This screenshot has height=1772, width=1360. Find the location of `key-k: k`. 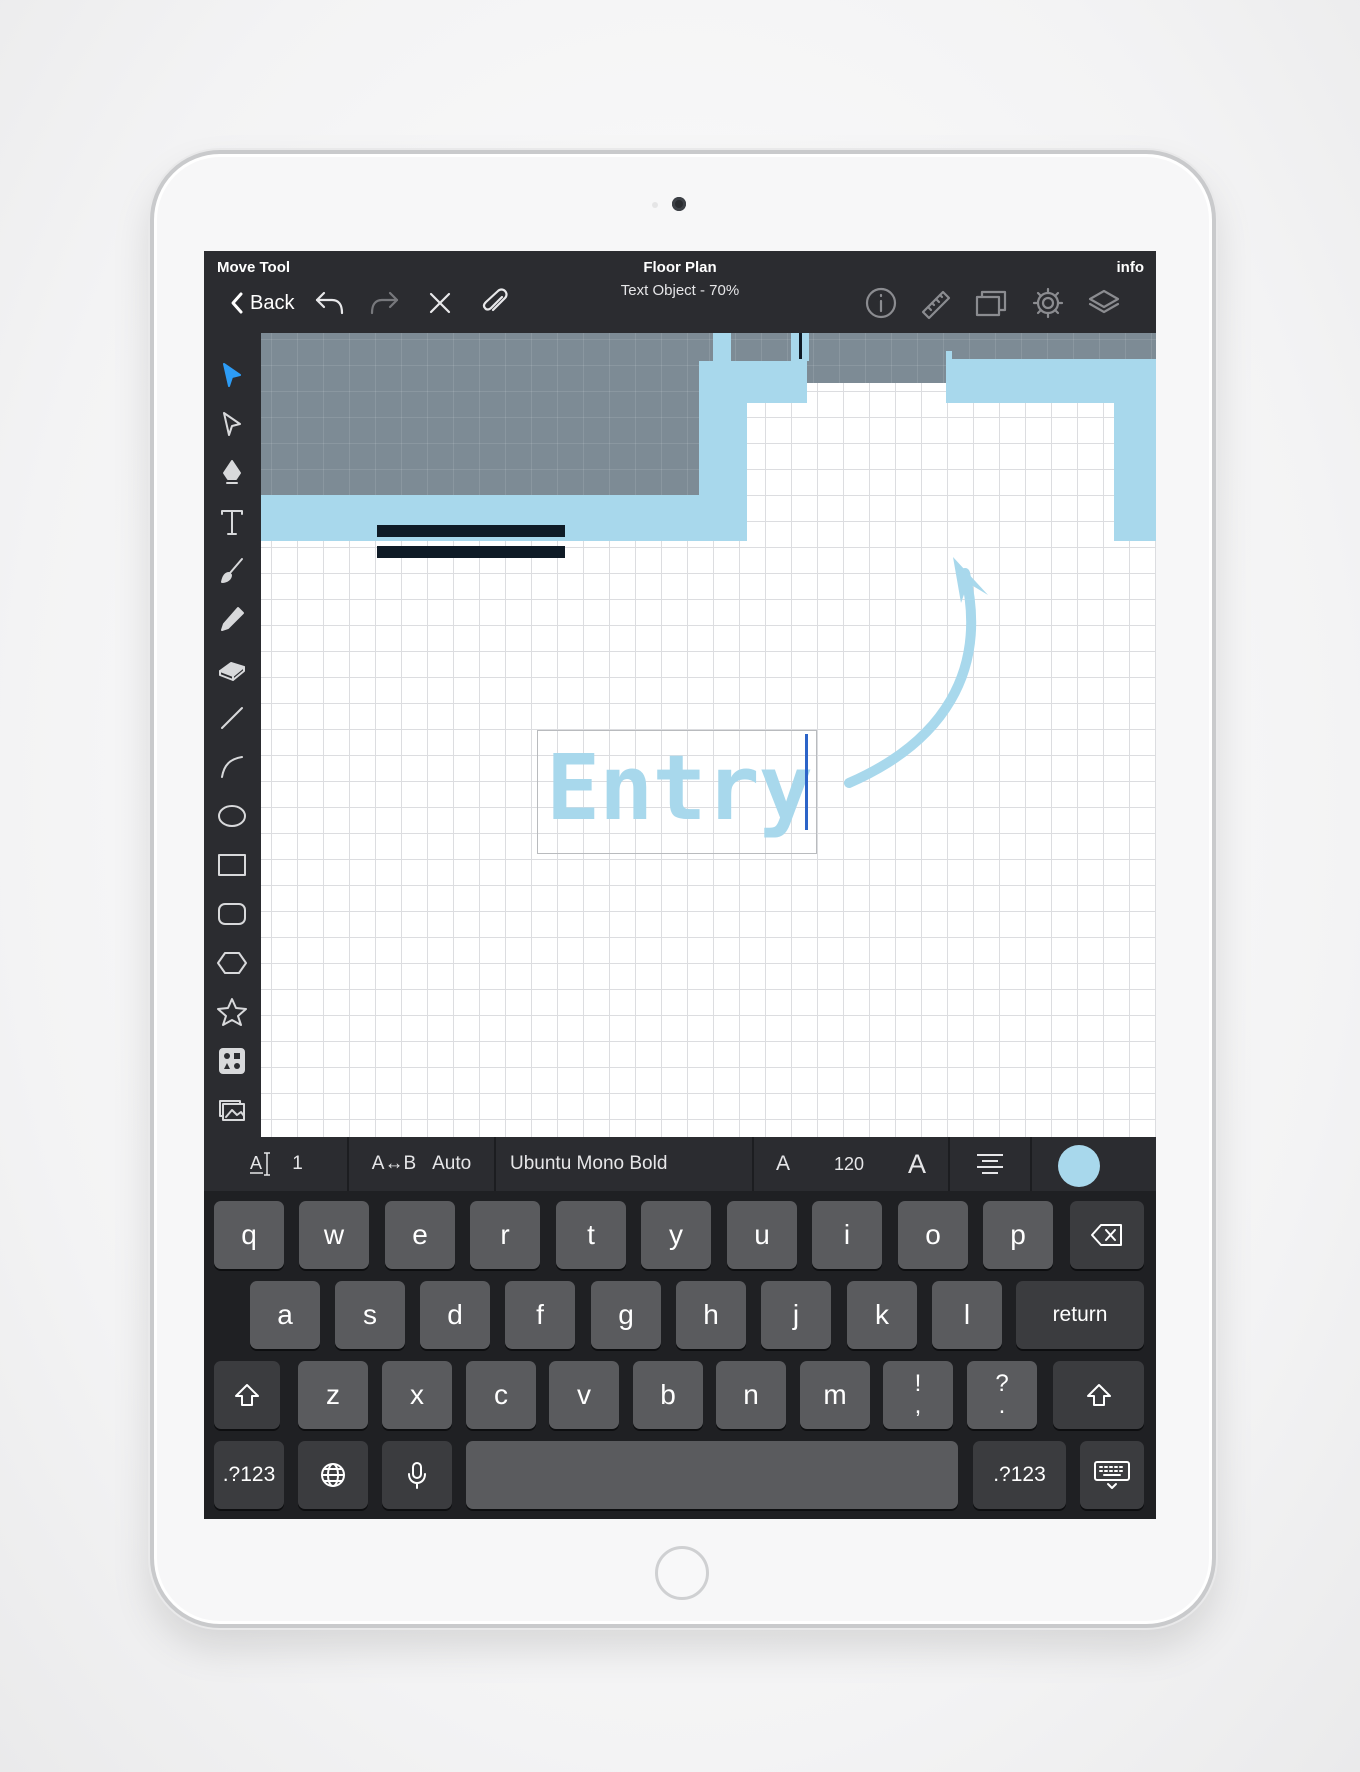

key-k: k is located at coordinates (882, 1315).